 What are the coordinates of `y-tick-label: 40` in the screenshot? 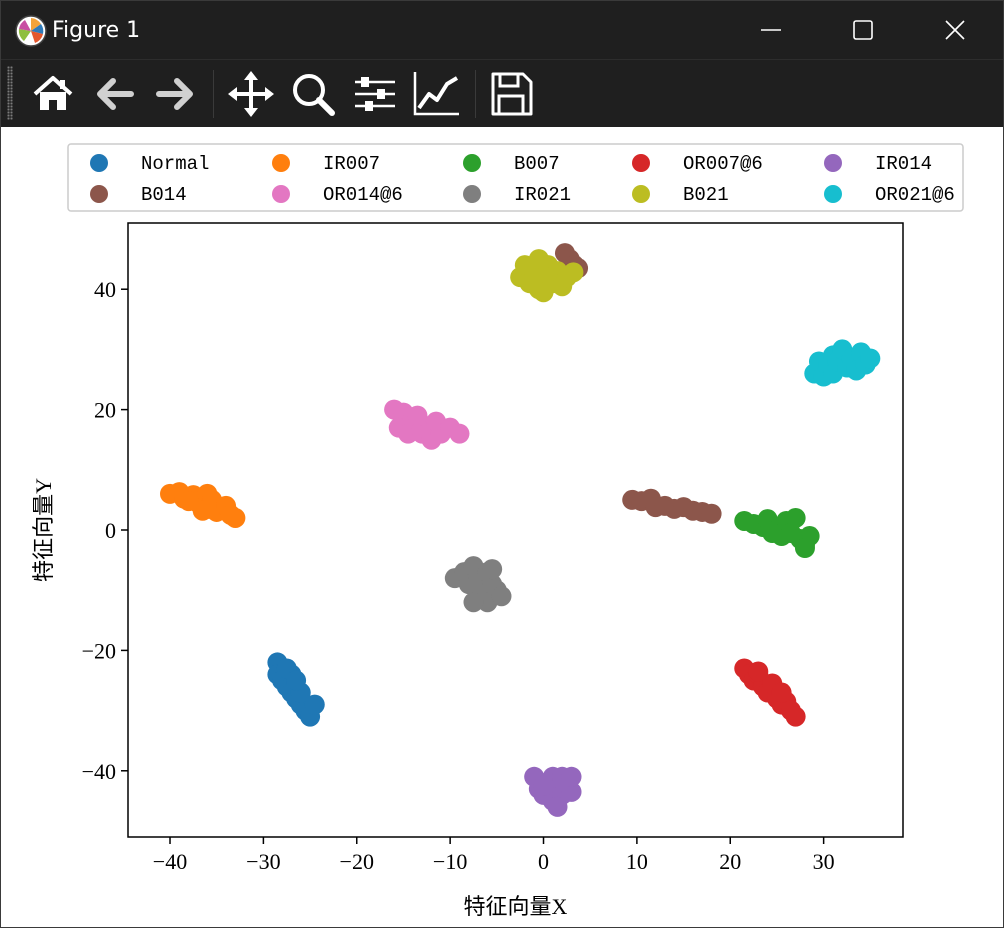 It's located at (105, 289).